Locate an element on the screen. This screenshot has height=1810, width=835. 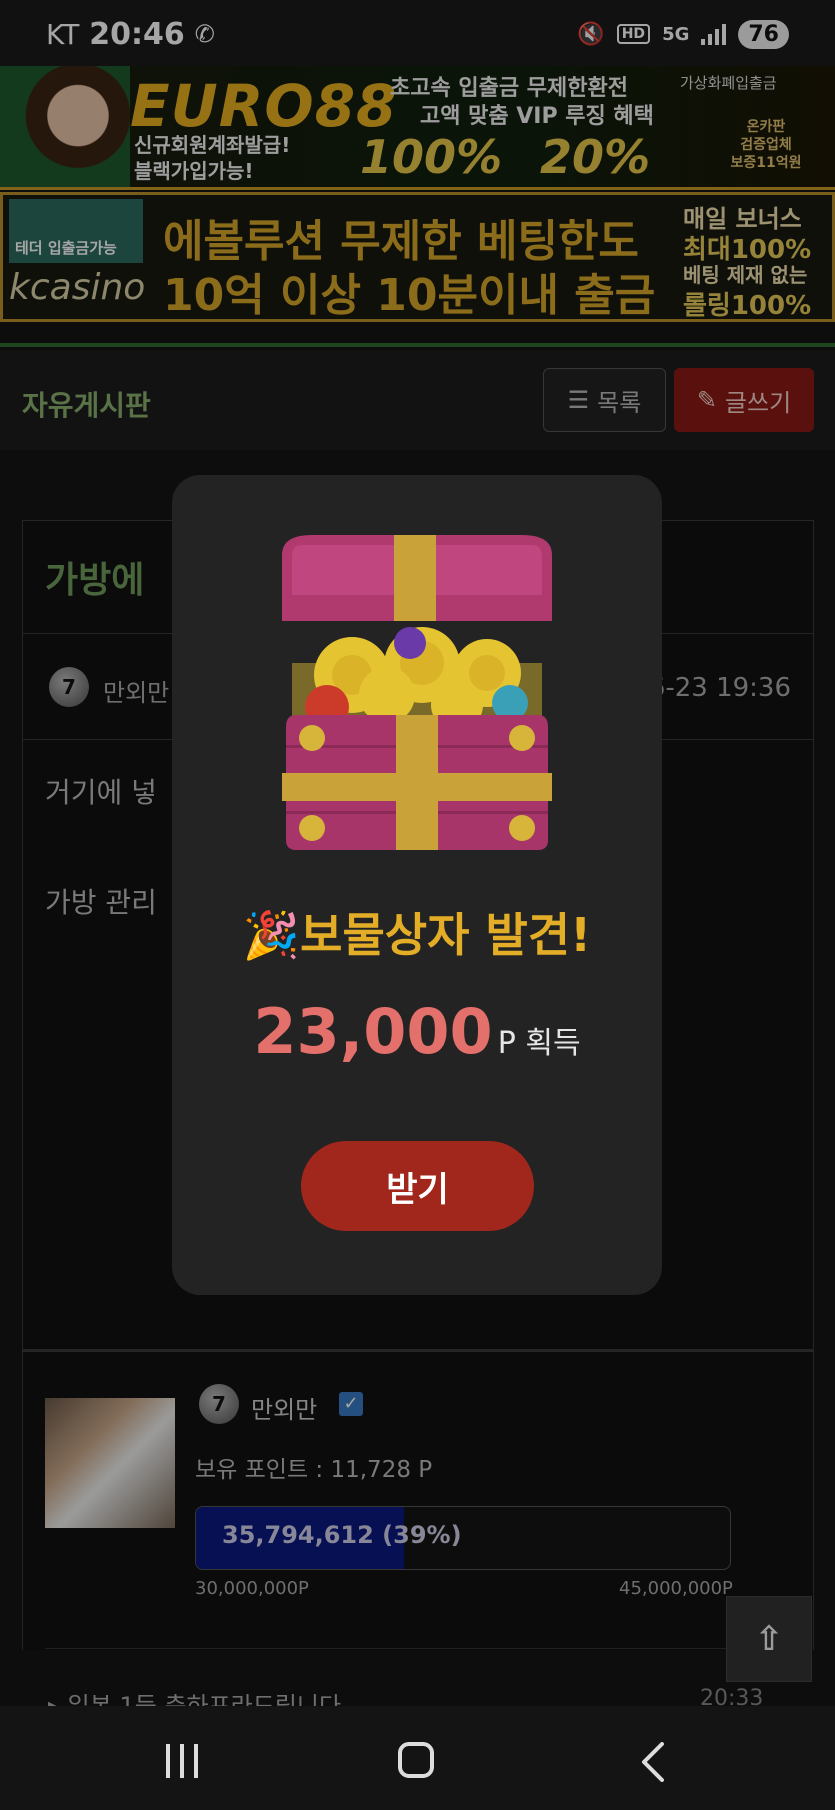
modal-title: 🎉보물상자 발견! is located at coordinates (417, 932).